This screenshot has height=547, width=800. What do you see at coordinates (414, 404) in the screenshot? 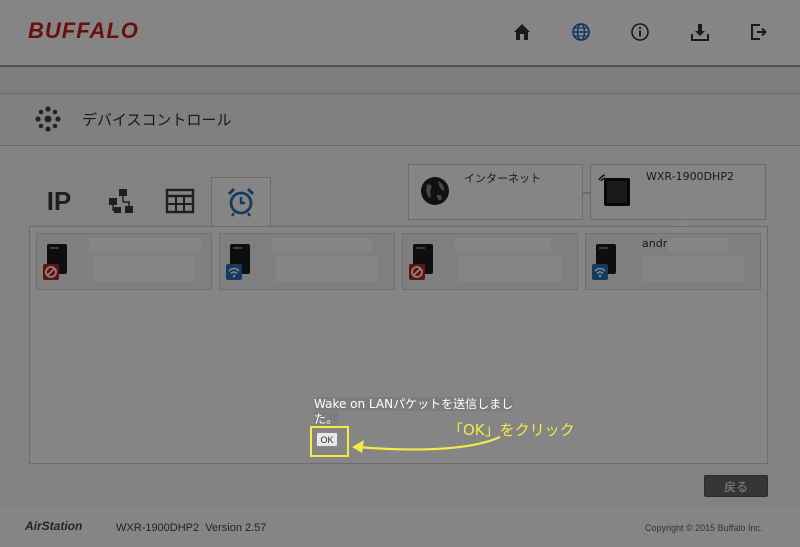
I see `dialog-message-line1: Wake on LANパケットを送信しまし` at bounding box center [414, 404].